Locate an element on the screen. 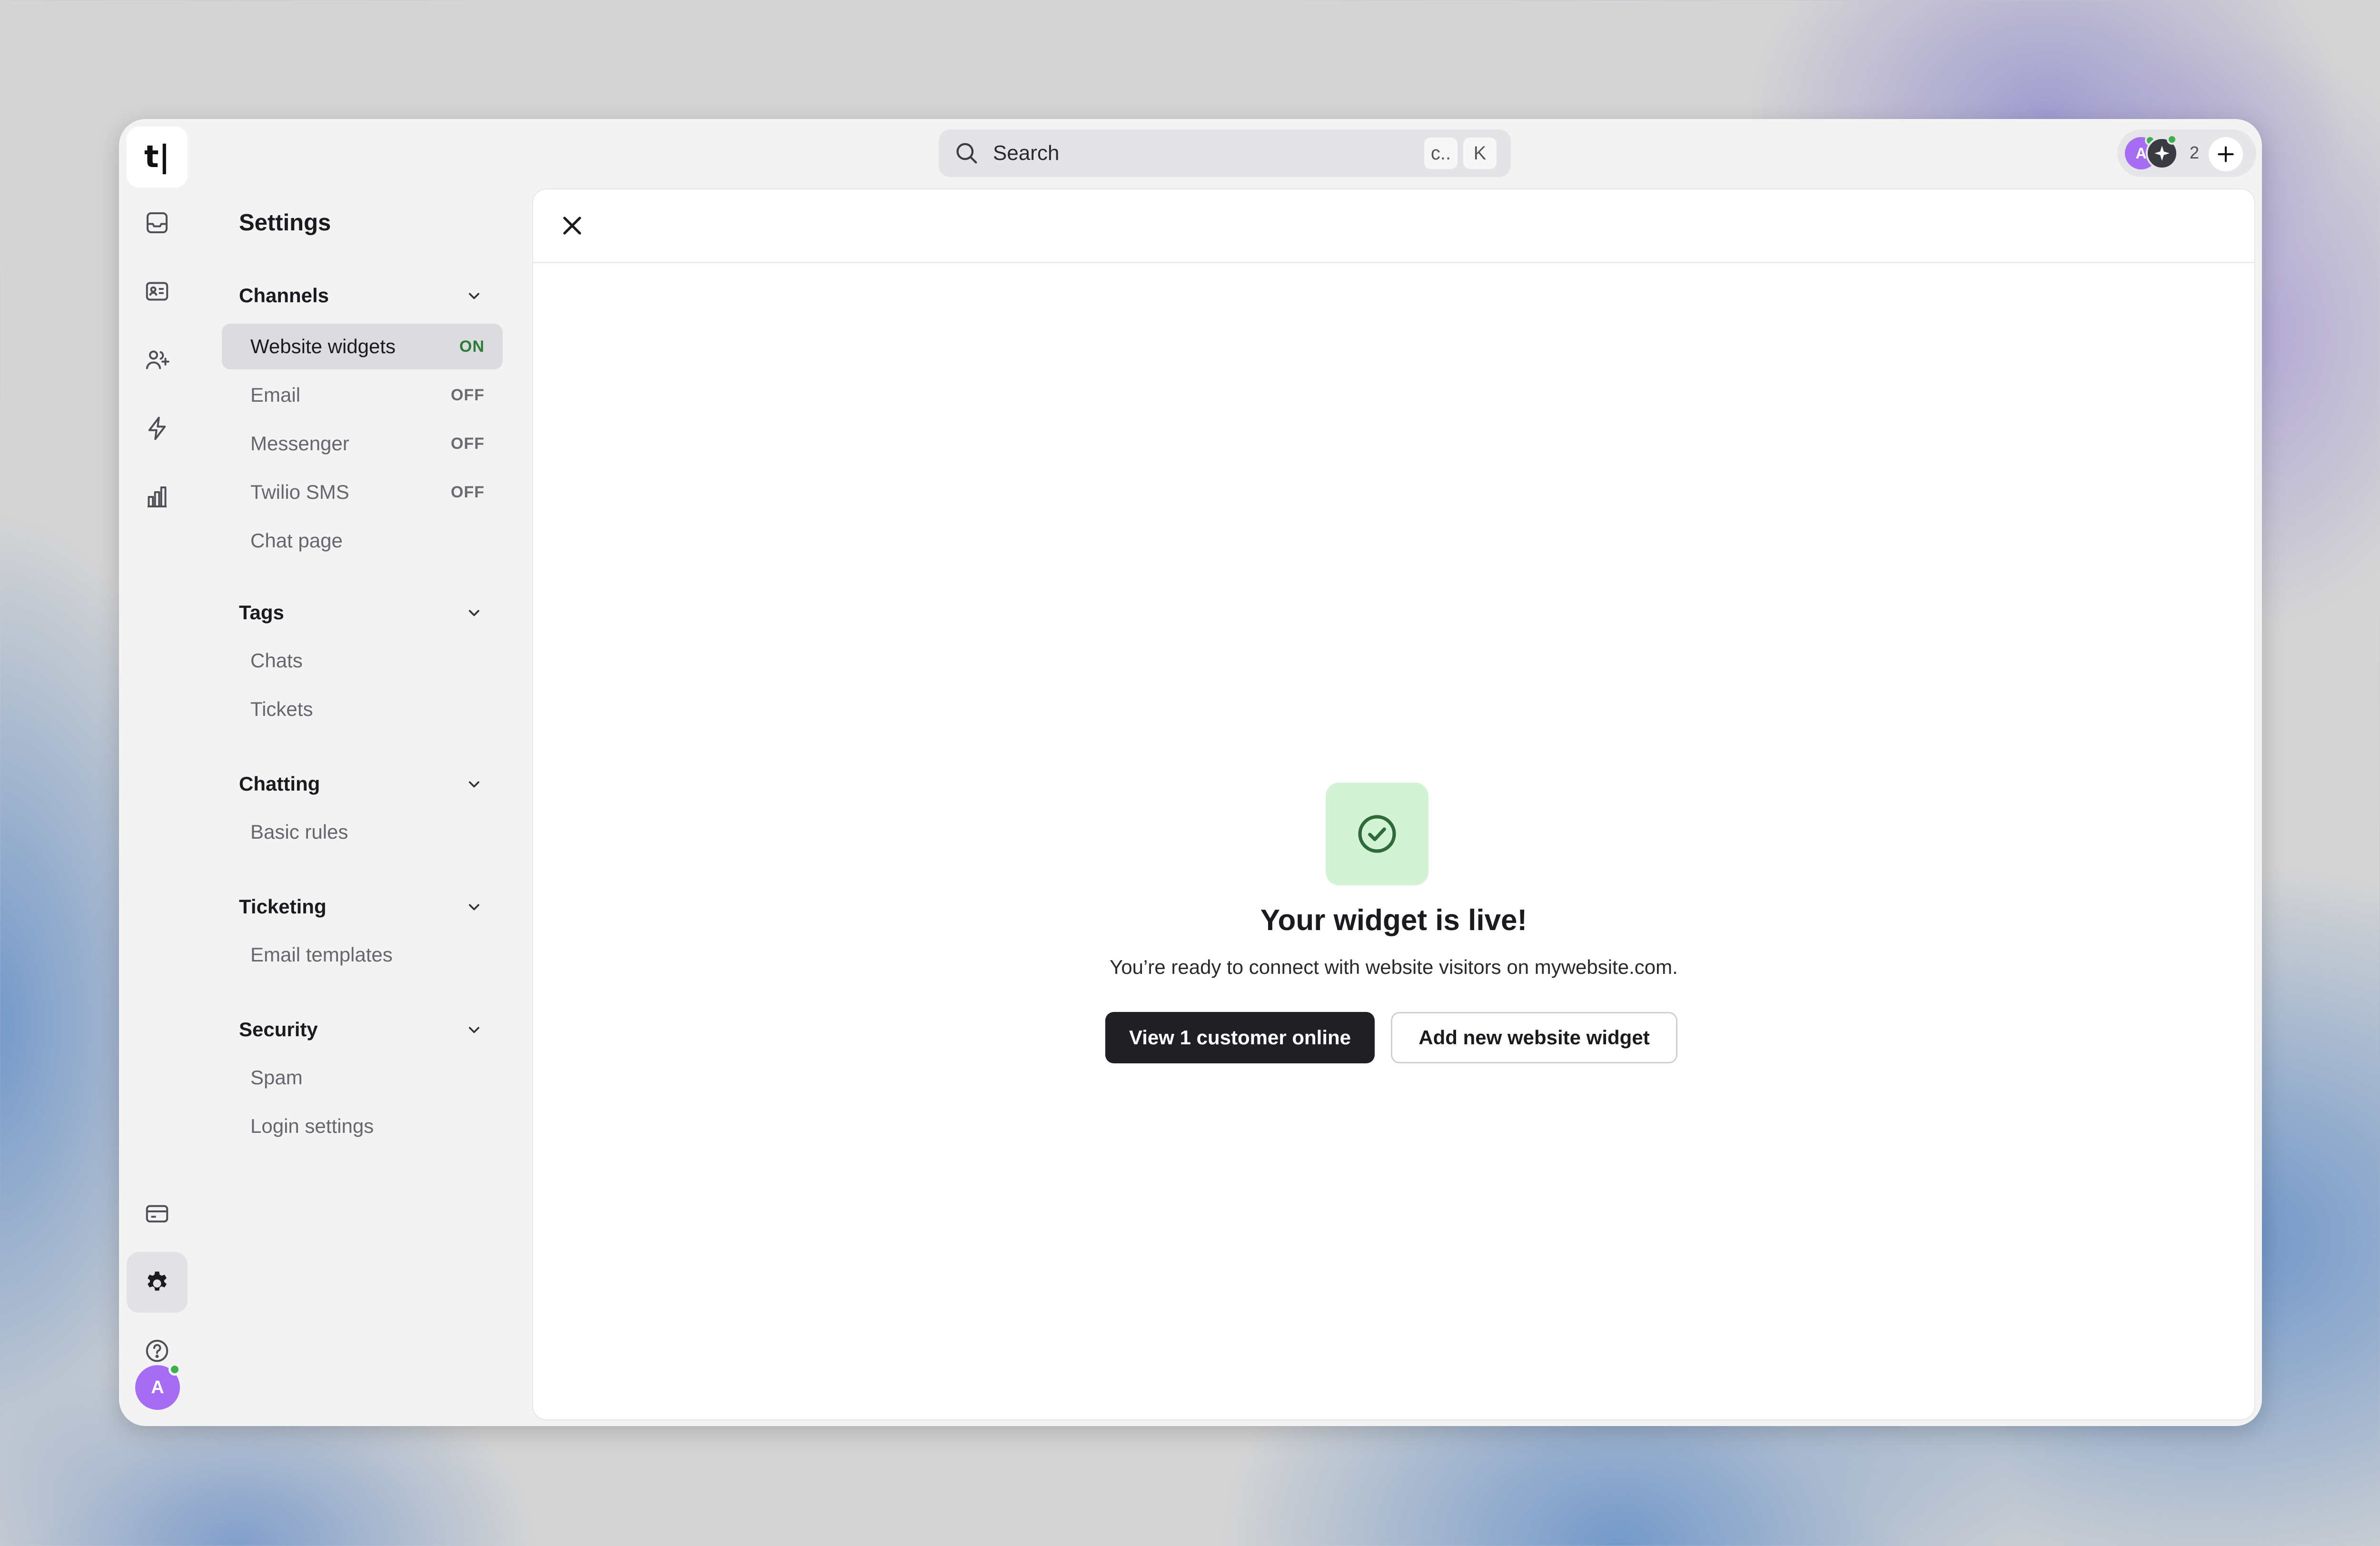  add-users-icon is located at coordinates (157, 360).